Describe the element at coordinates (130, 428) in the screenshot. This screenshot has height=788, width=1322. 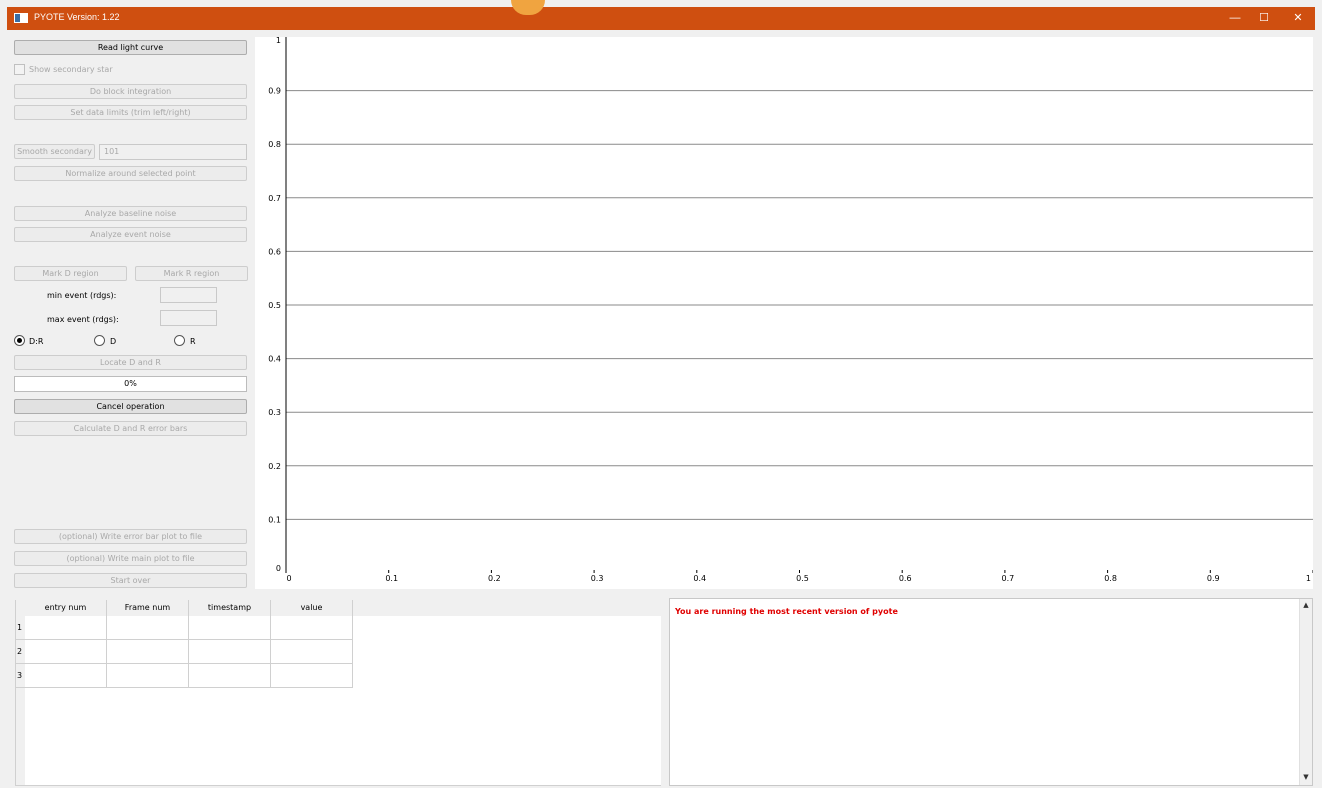
I see `calculate-error-bars-button: Calculate D and R error bars` at that location.